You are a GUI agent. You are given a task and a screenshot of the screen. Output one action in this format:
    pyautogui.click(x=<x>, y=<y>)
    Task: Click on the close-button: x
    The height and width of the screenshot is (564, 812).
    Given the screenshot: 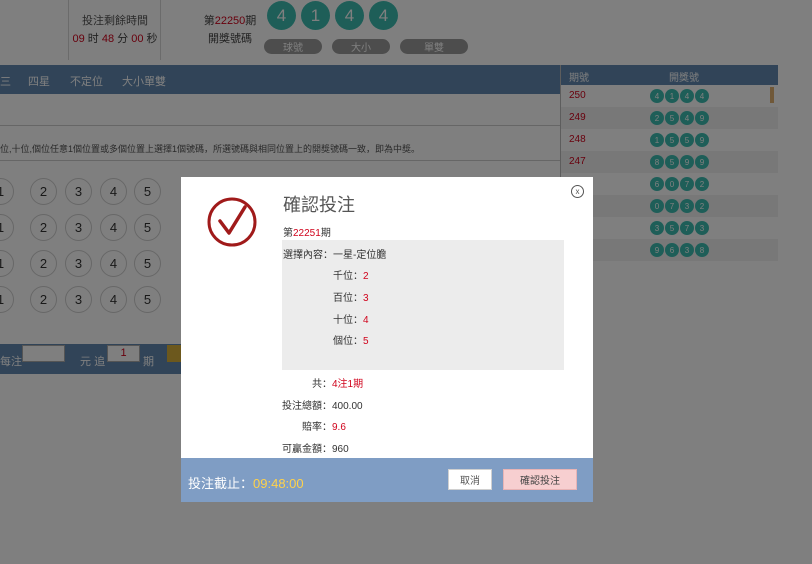 What is the action you would take?
    pyautogui.click(x=577, y=191)
    